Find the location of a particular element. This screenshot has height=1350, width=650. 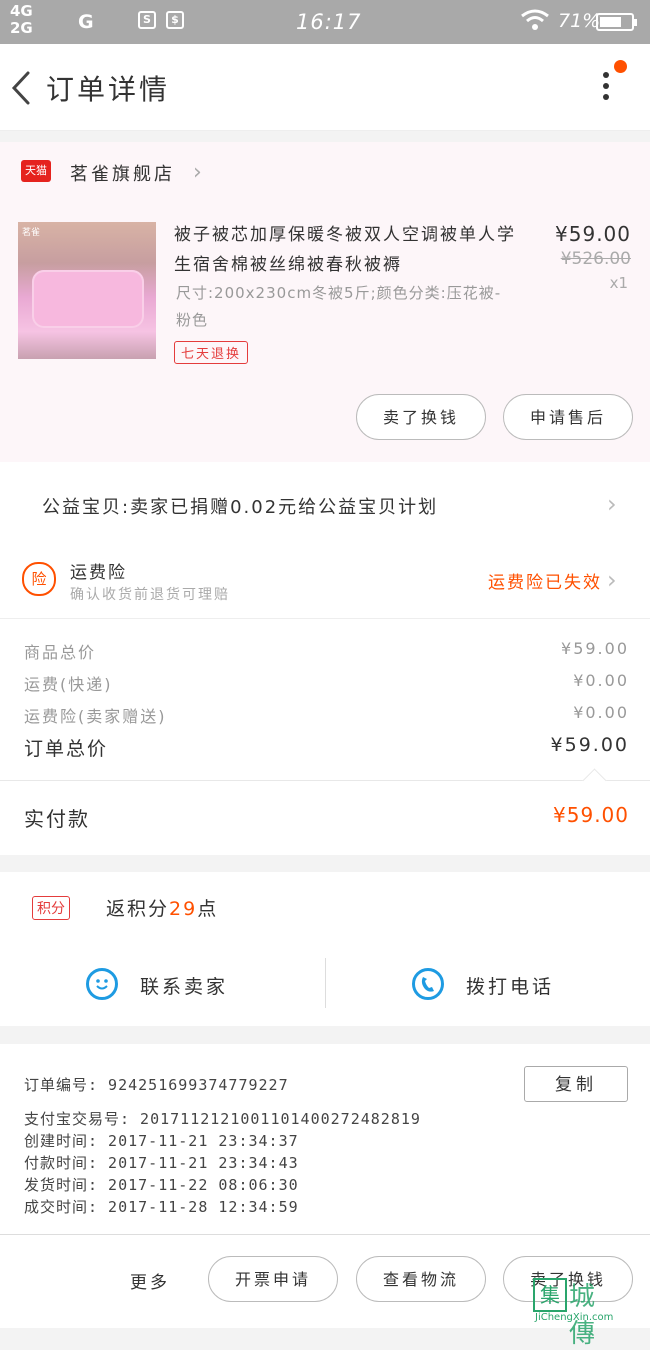

charity-text: 公益宝贝:卖家已捐赠0.02元给公益宝贝计划 is located at coordinates (240, 507).